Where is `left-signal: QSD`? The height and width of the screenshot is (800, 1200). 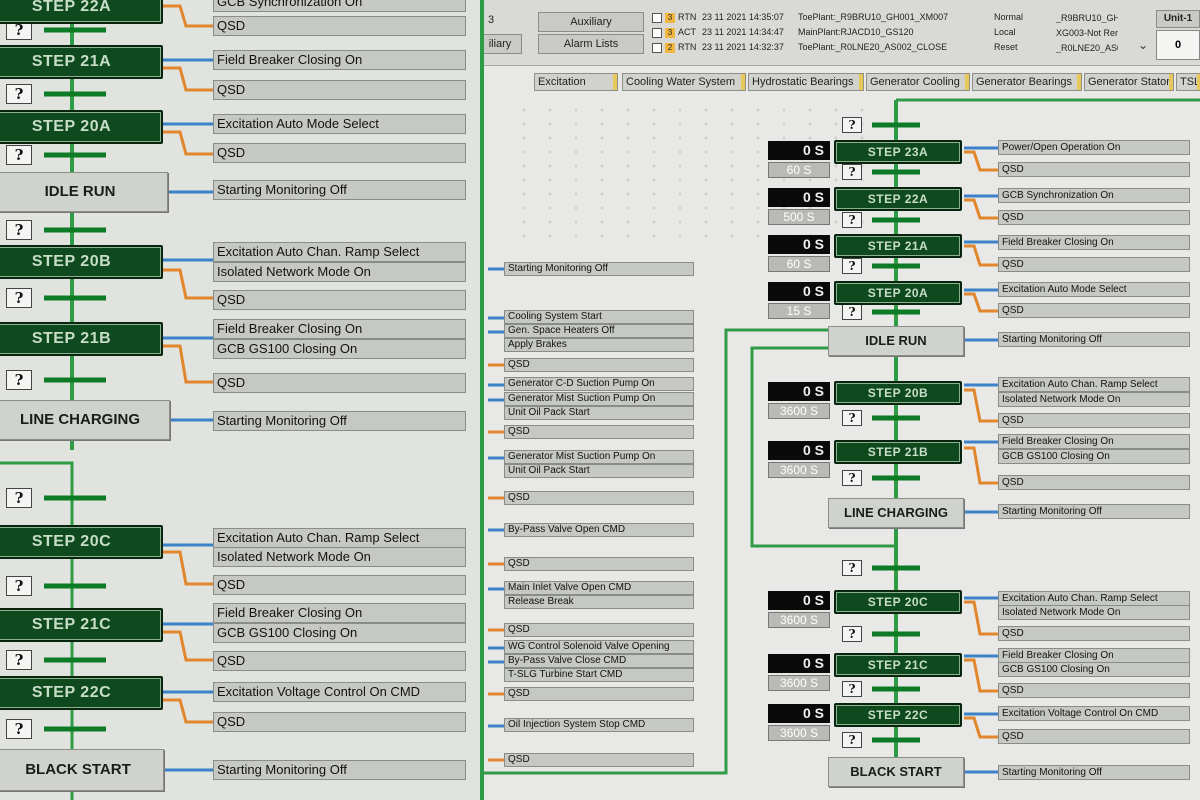 left-signal: QSD is located at coordinates (339, 26).